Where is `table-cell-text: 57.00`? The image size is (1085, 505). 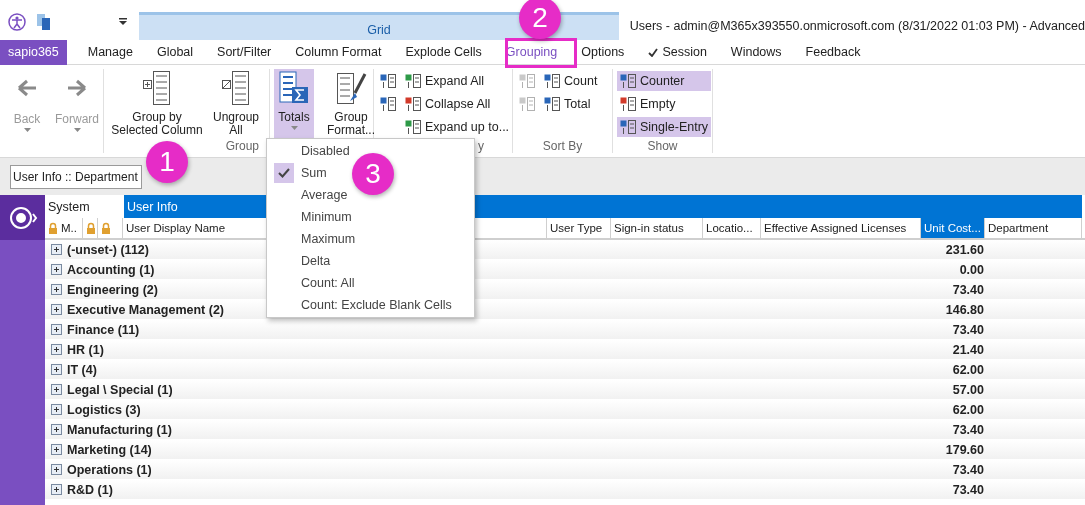
table-cell-text: 57.00 is located at coordinates (968, 389).